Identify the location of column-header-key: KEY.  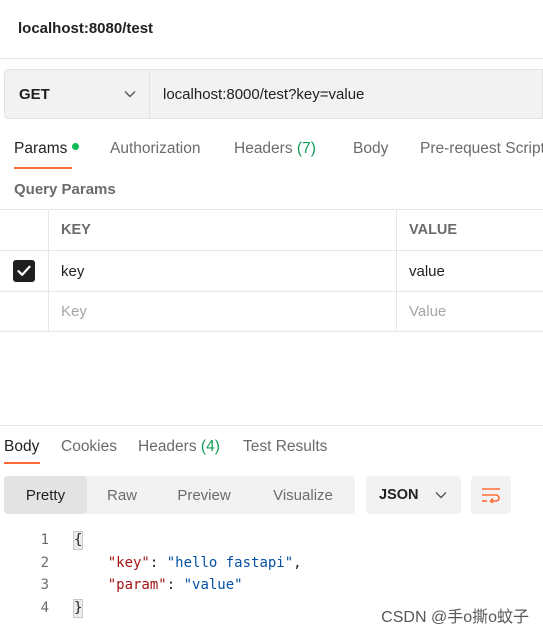
(223, 230).